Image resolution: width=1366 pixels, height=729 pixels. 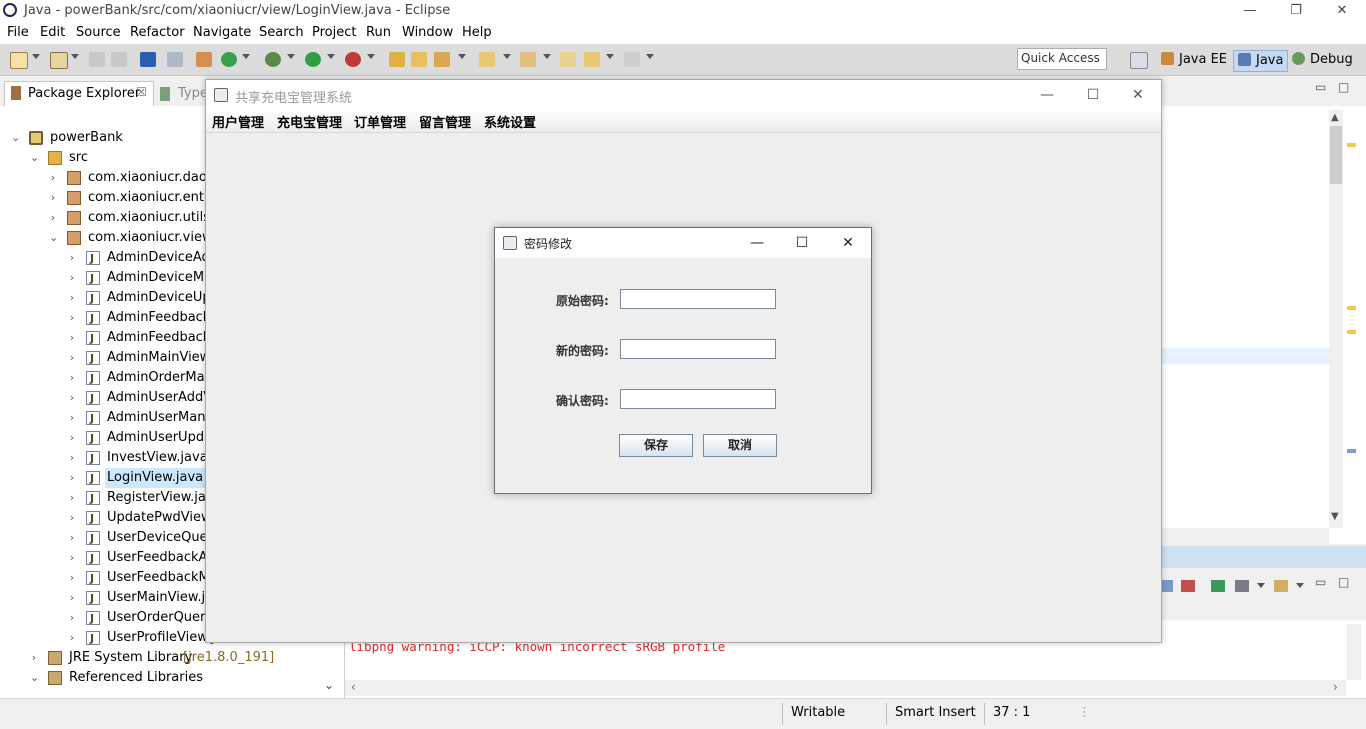 What do you see at coordinates (397, 59) in the screenshot?
I see `open-type-icon` at bounding box center [397, 59].